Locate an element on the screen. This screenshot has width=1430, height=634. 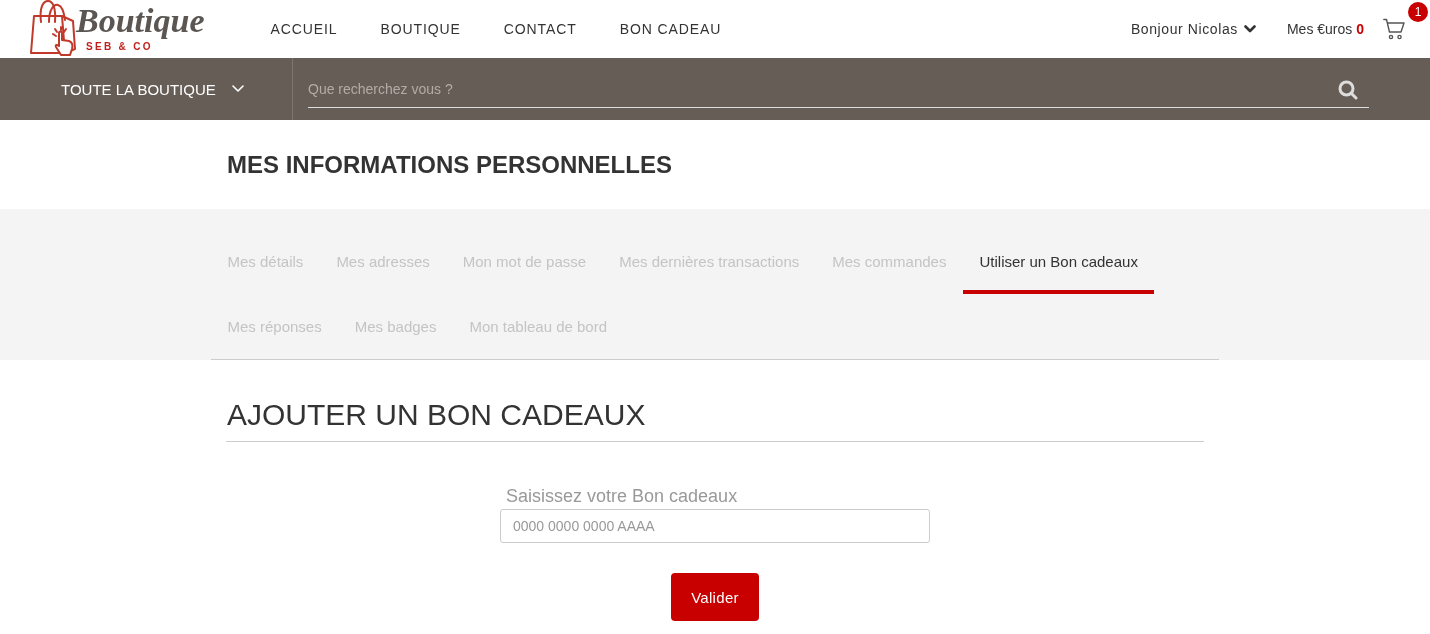
logo-wordmark: Boutique is located at coordinates (140, 21).